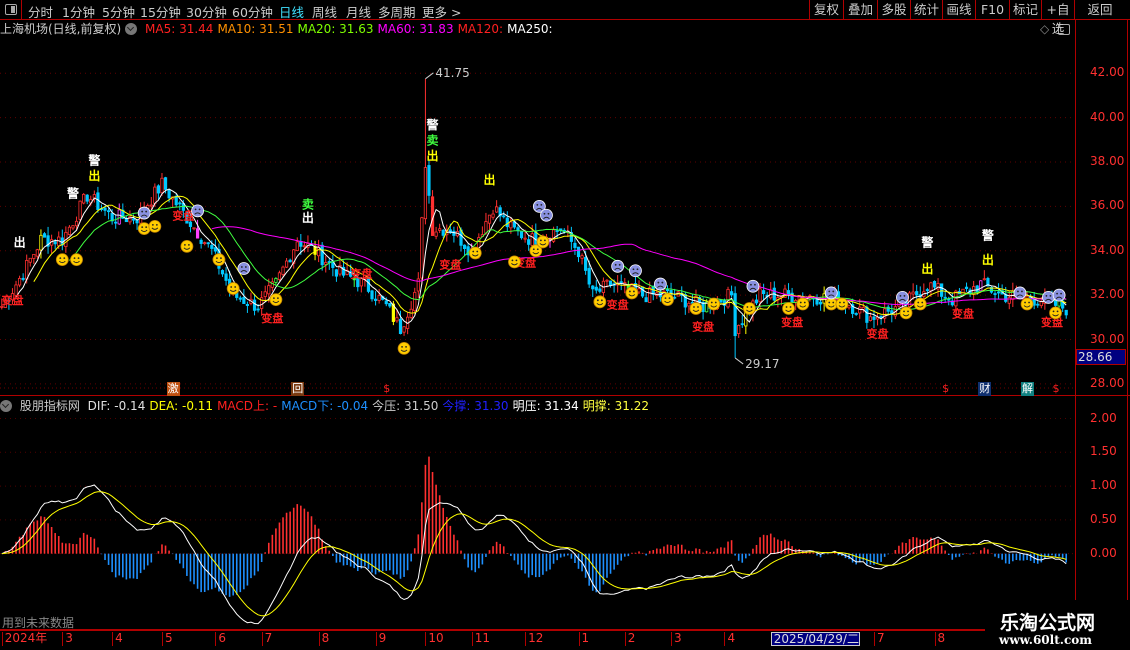 This screenshot has height=650, width=1130. Describe the element at coordinates (1107, 249) in the screenshot. I see `price-tick: 34.00` at that location.